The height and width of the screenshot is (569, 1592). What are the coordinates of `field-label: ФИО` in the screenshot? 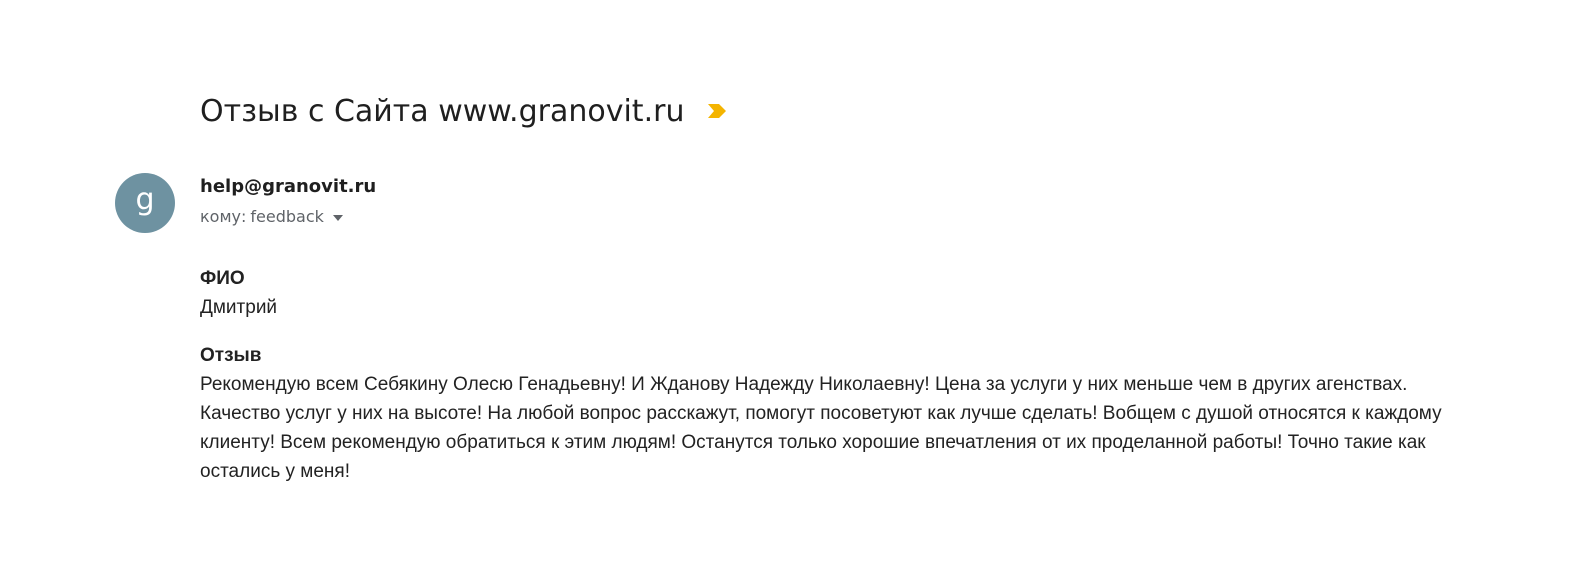 It's located at (222, 278).